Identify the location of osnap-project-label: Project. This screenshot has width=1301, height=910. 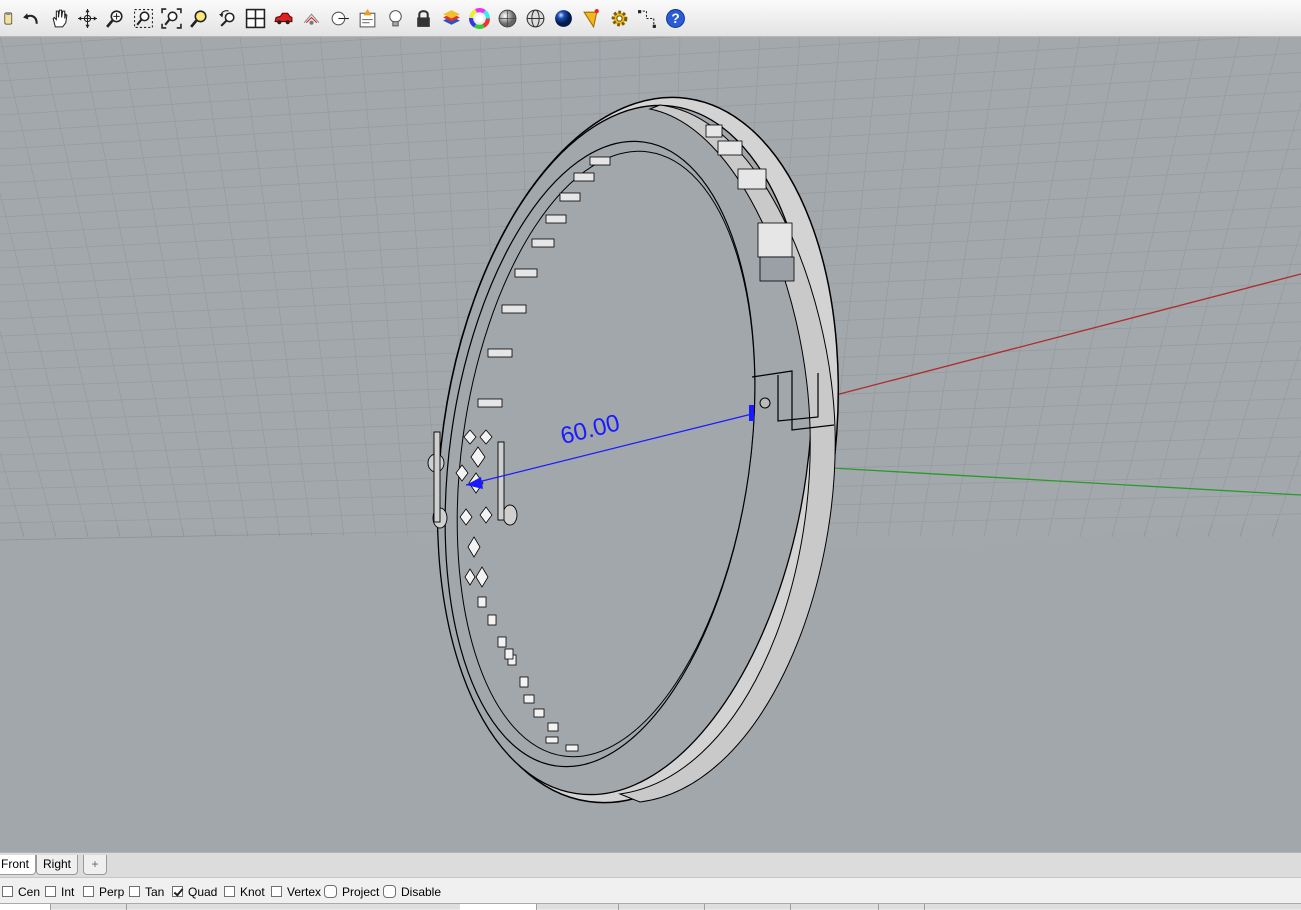
(361, 891).